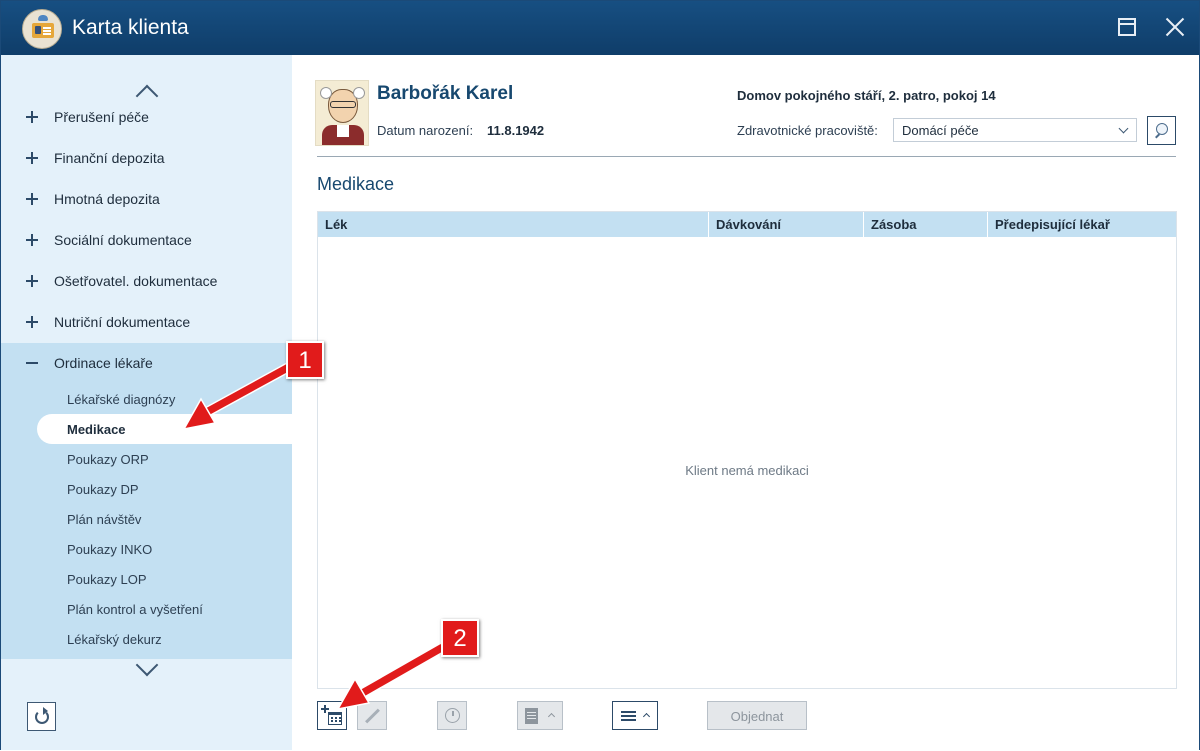 This screenshot has width=1200, height=751. What do you see at coordinates (1175, 27) in the screenshot?
I see `close-button` at bounding box center [1175, 27].